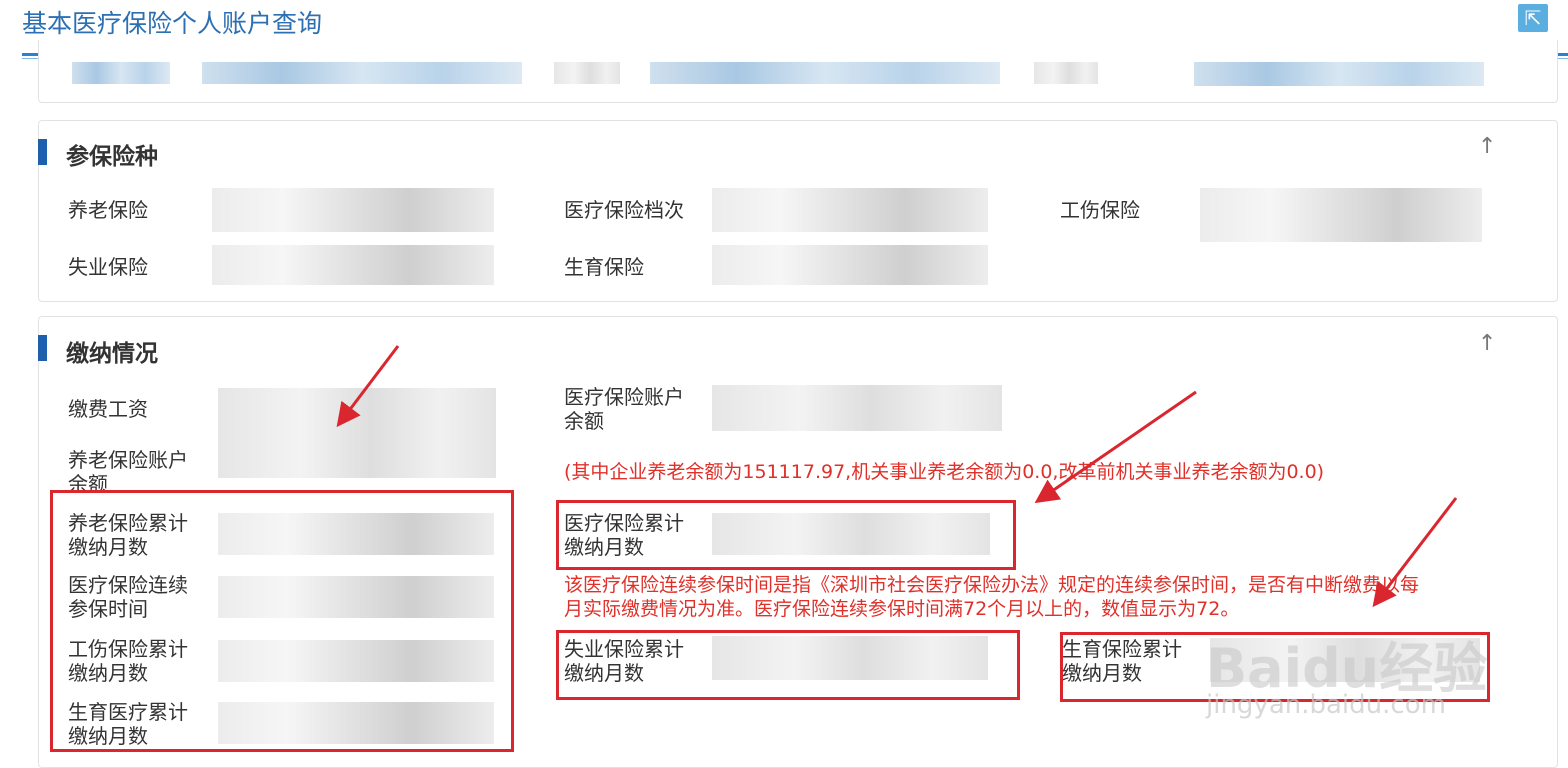 The image size is (1568, 768). I want to click on baidu-watermark-site: jingyan.baidu.com, so click(1326, 705).